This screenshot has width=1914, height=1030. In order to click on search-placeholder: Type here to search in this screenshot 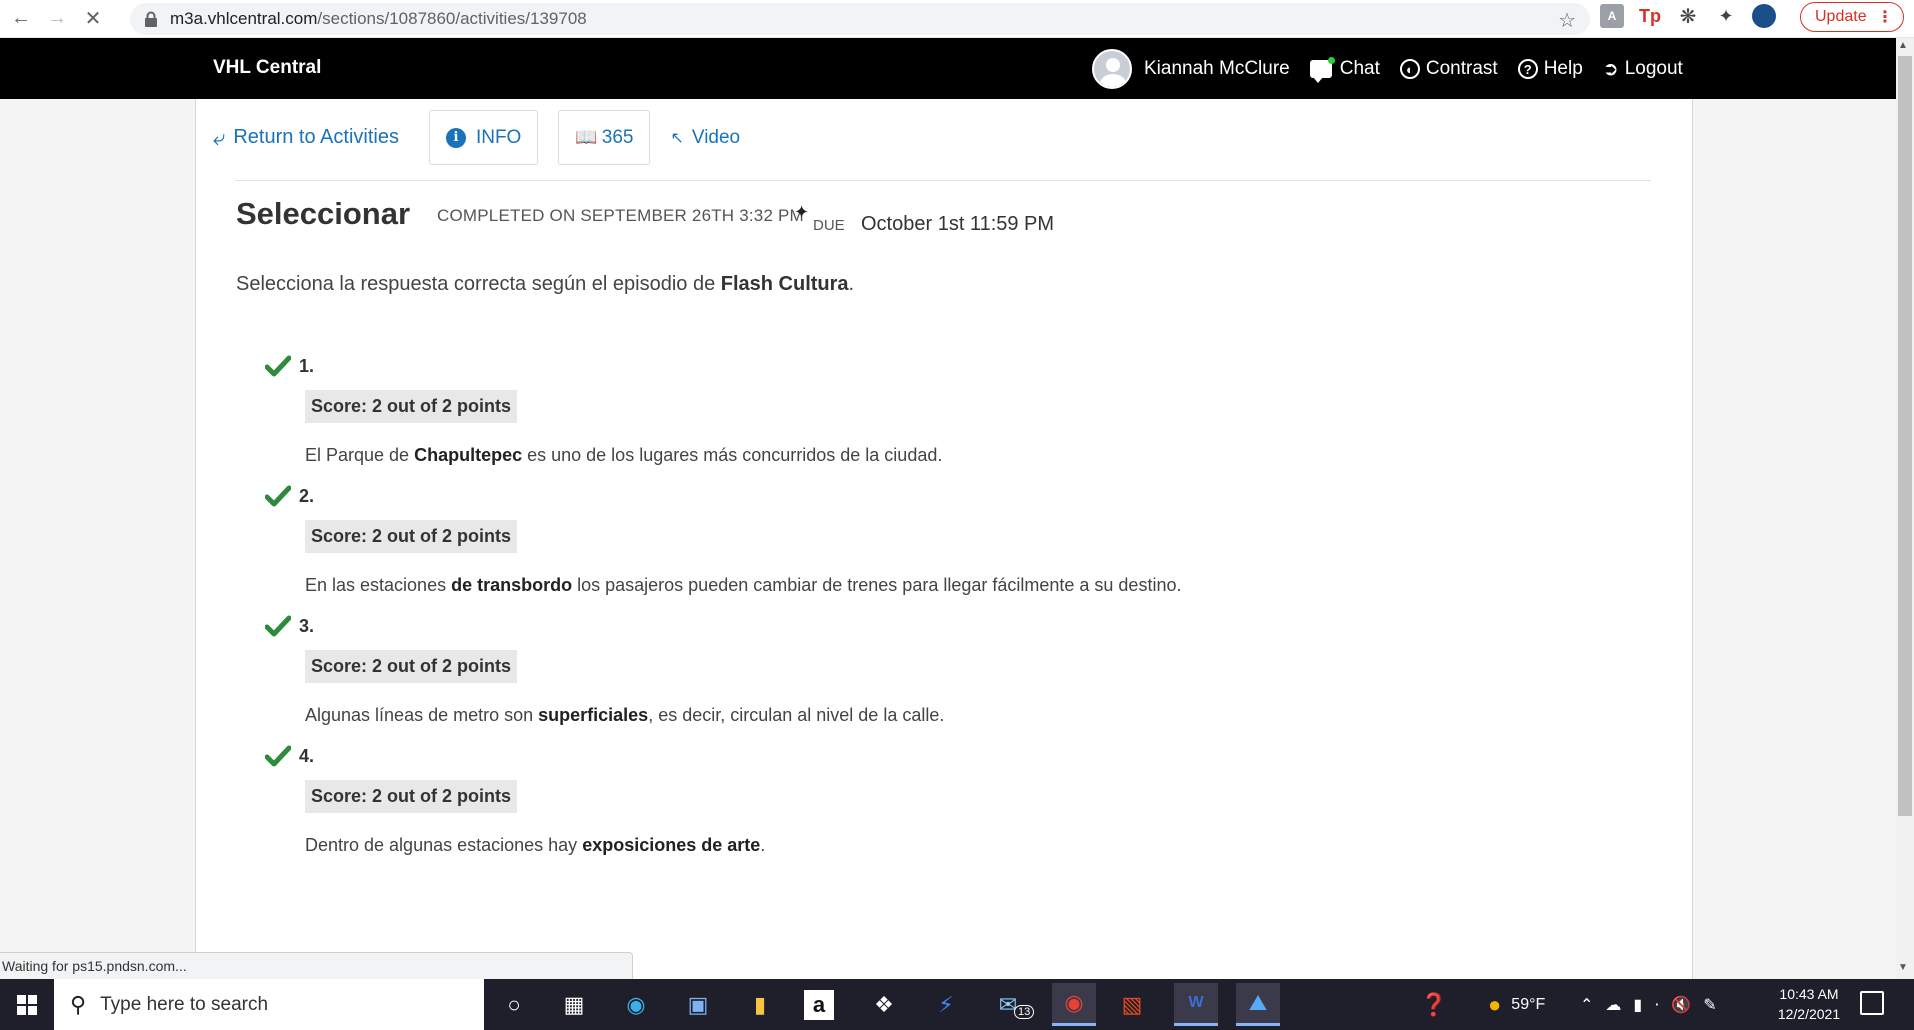, I will do `click(184, 1004)`.